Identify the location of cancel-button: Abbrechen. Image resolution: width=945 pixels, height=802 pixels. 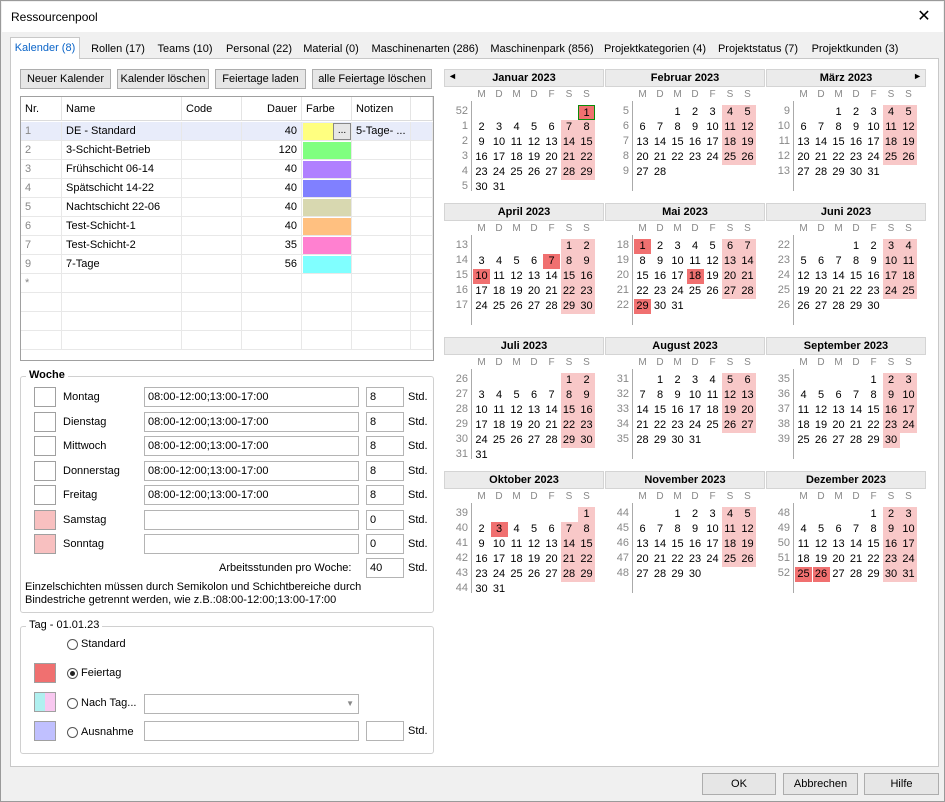
(820, 784).